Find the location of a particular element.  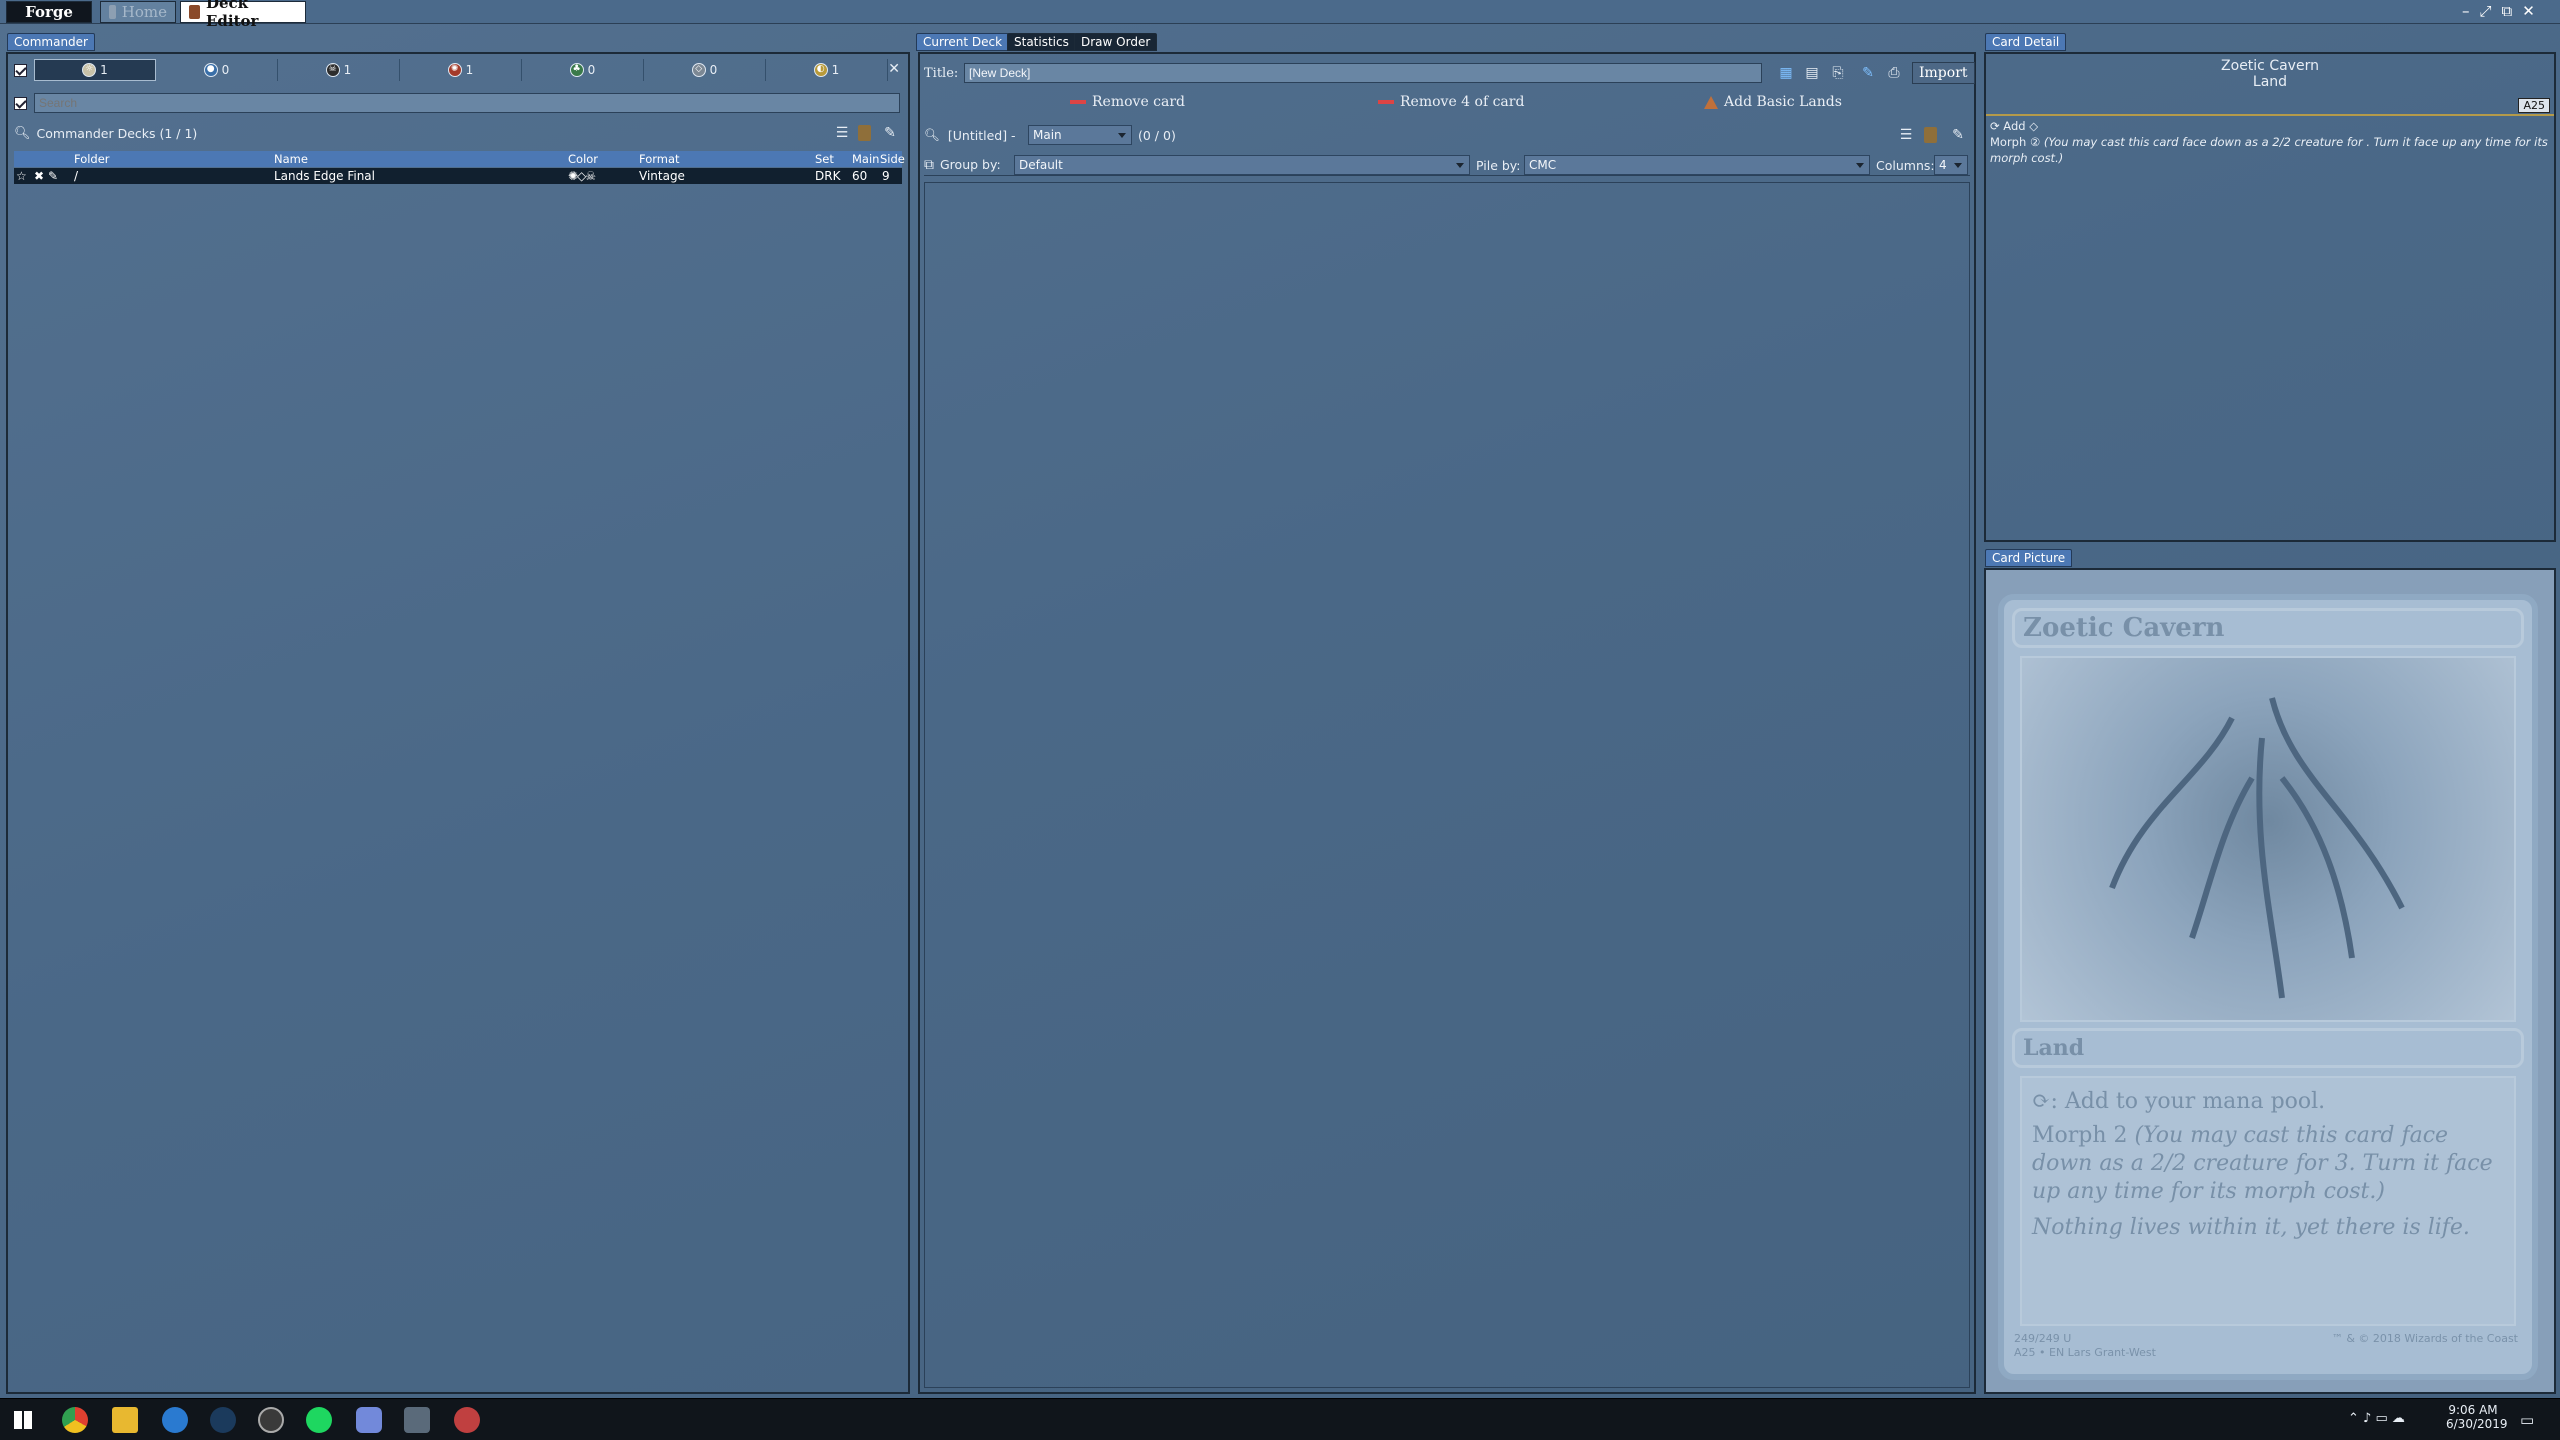

table-header: Folder Name Color Format Set Main Side is located at coordinates (459, 159).